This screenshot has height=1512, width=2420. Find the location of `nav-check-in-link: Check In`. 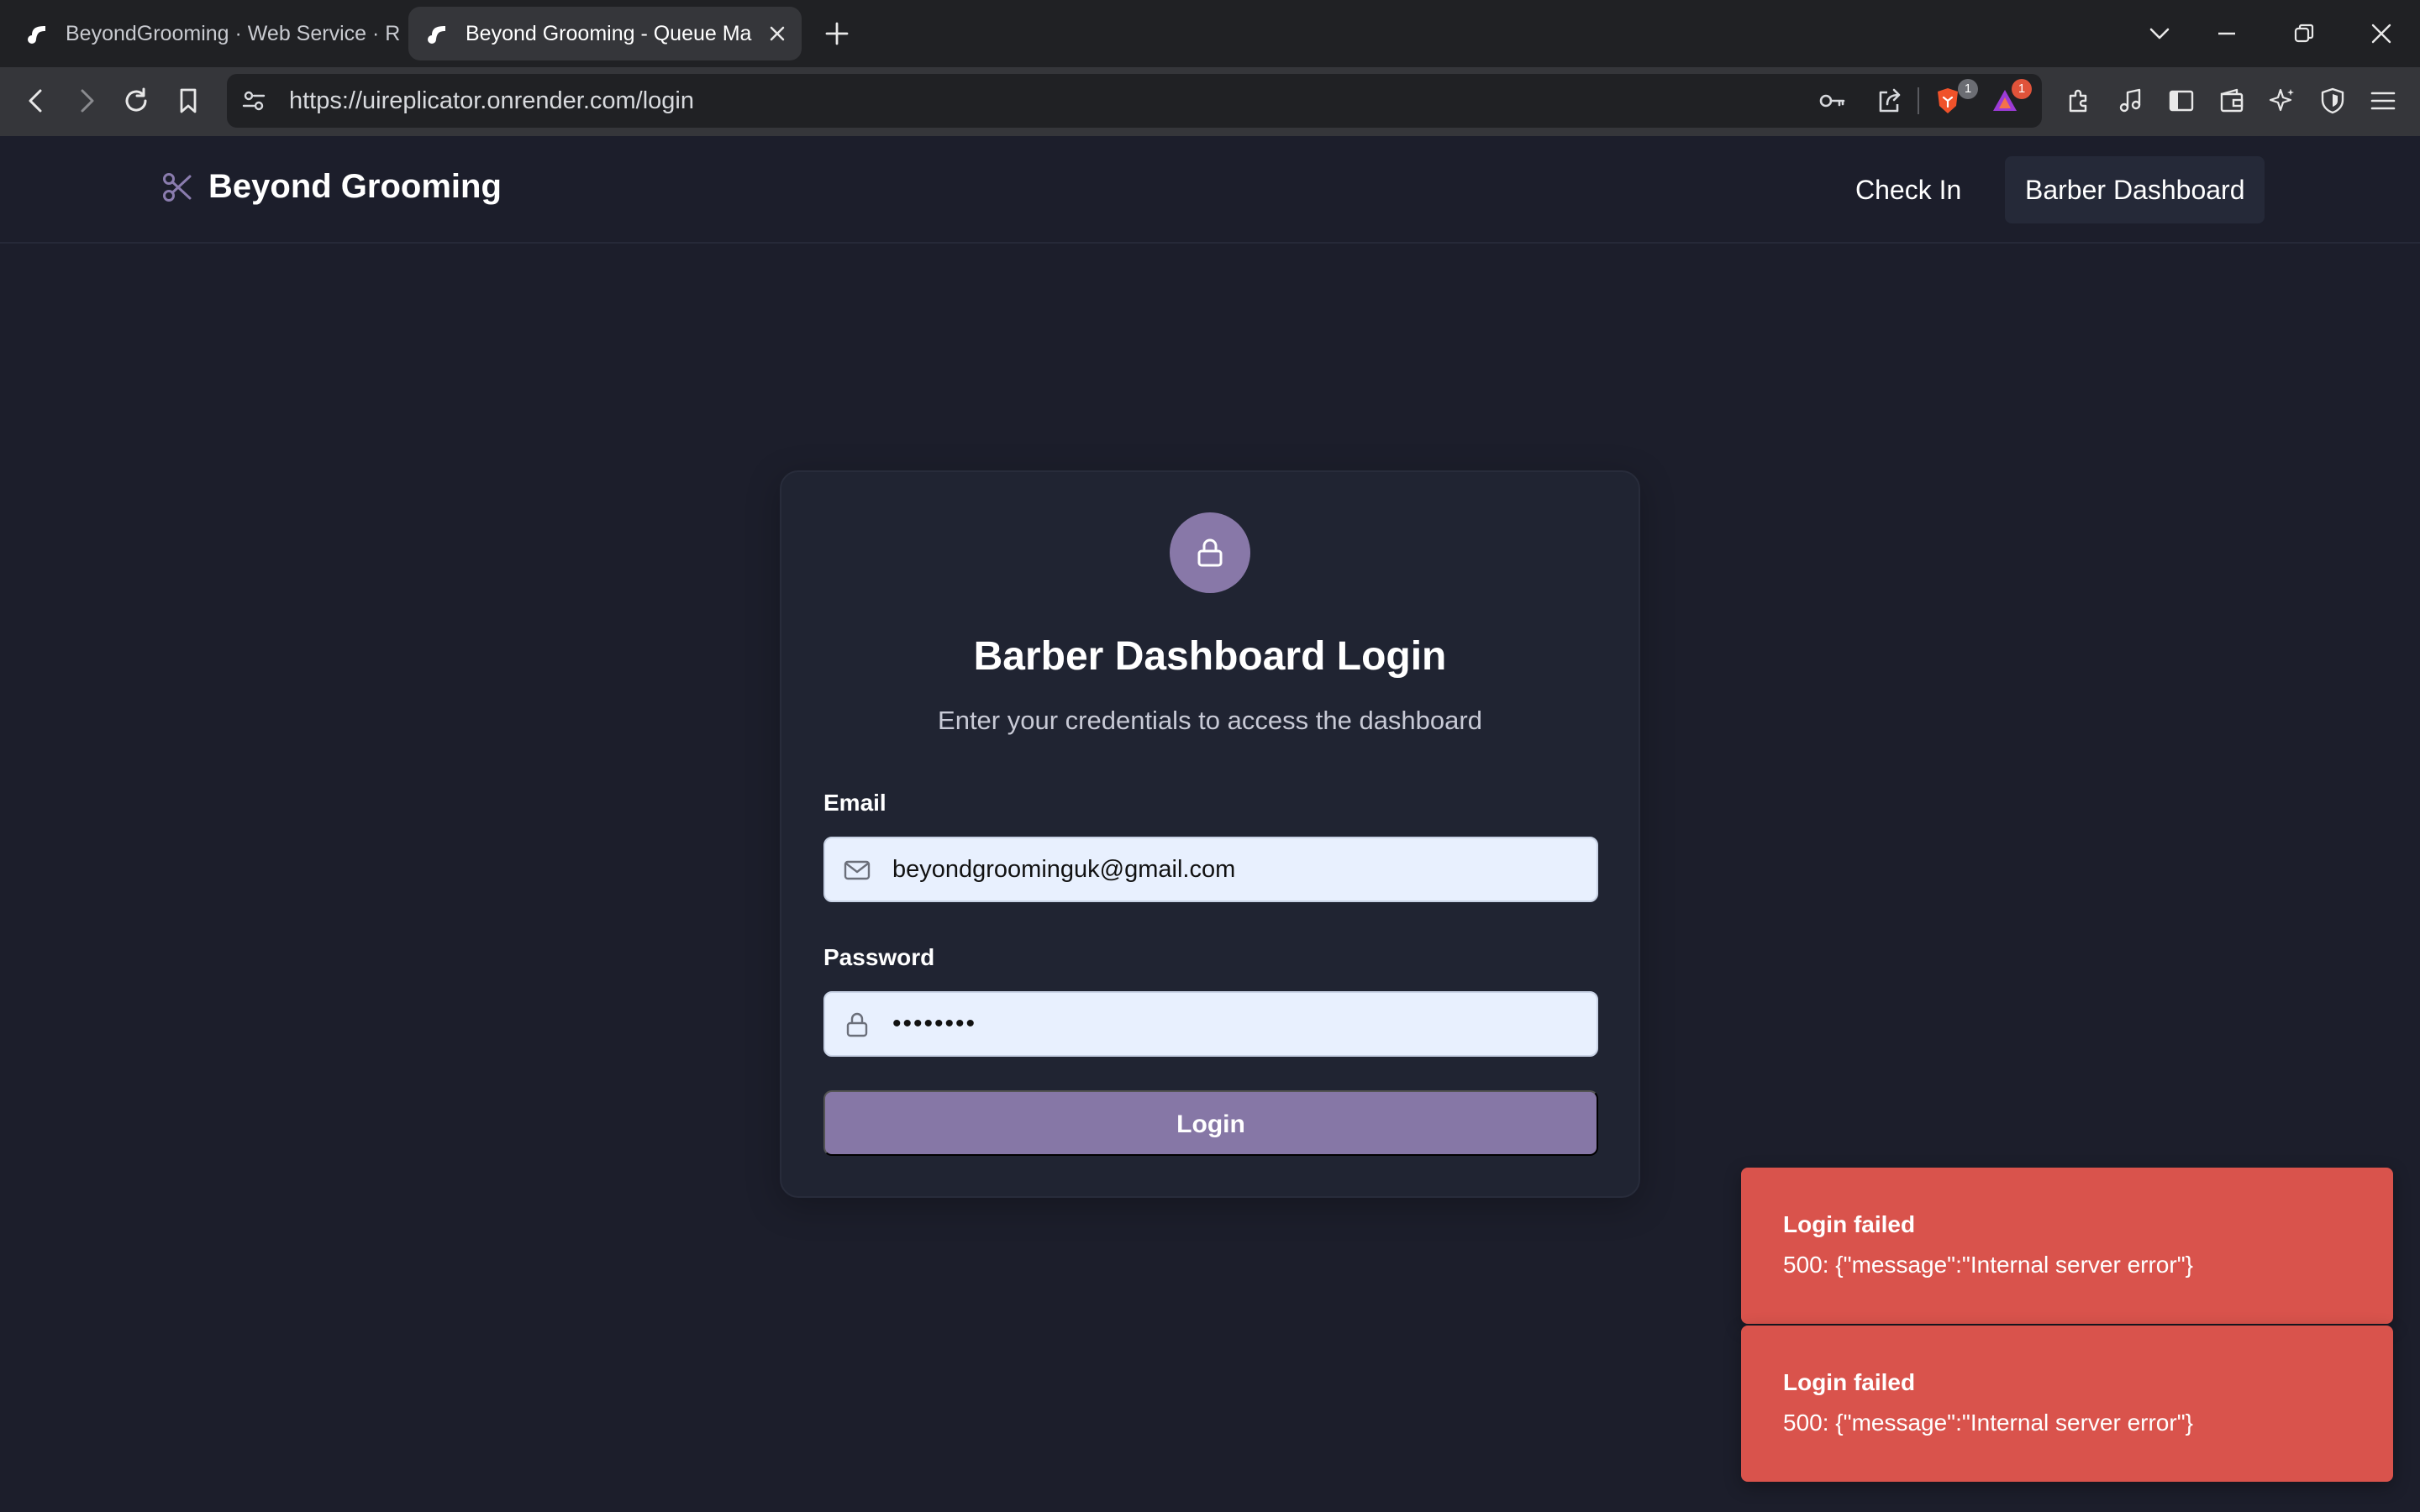

nav-check-in-link: Check In is located at coordinates (1908, 189).